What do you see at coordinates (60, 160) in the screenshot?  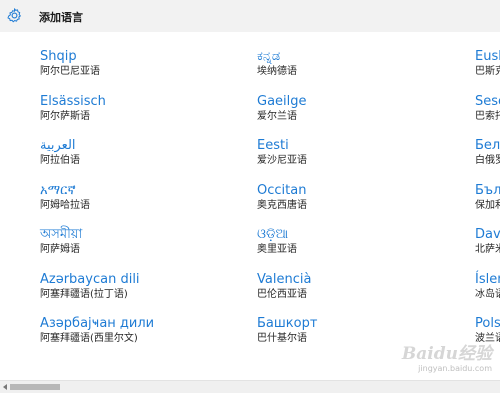 I see `language-chinese-name: 阿拉伯语` at bounding box center [60, 160].